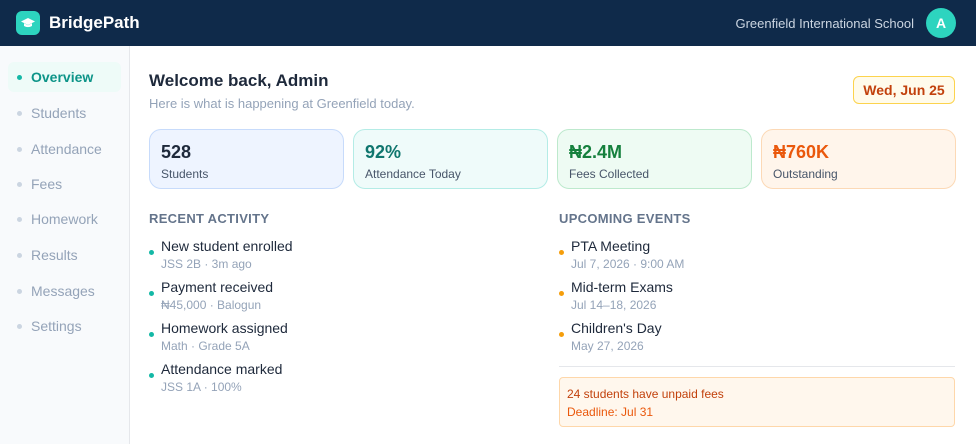 Image resolution: width=976 pixels, height=444 pixels. I want to click on sidebar-item-homework: Homework, so click(64, 219).